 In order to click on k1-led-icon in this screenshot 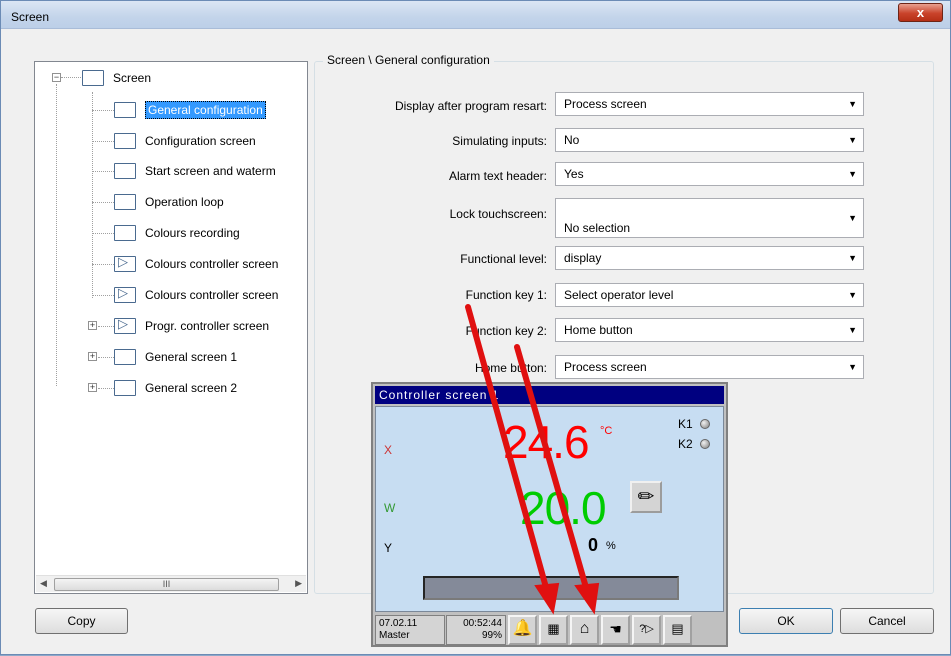, I will do `click(705, 424)`.